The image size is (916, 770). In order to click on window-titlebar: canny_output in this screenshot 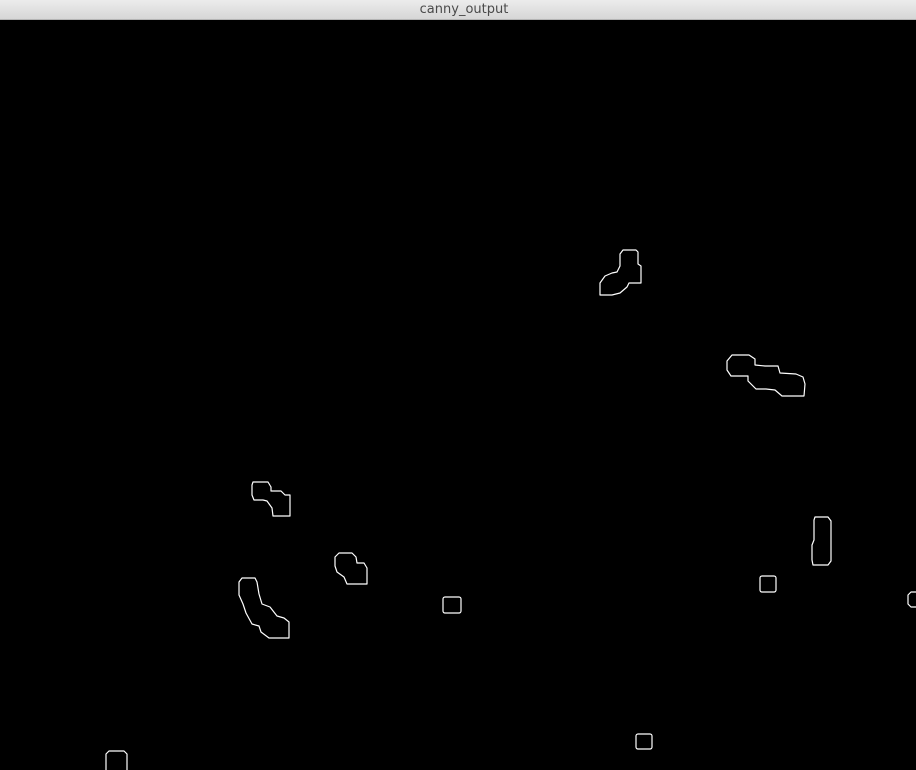, I will do `click(458, 10)`.